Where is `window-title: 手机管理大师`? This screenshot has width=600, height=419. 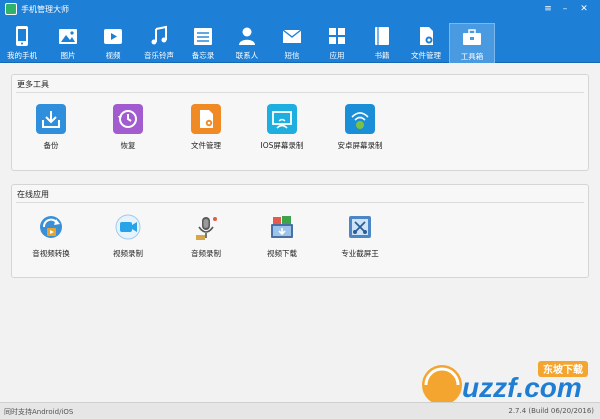 window-title: 手机管理大师 is located at coordinates (45, 9).